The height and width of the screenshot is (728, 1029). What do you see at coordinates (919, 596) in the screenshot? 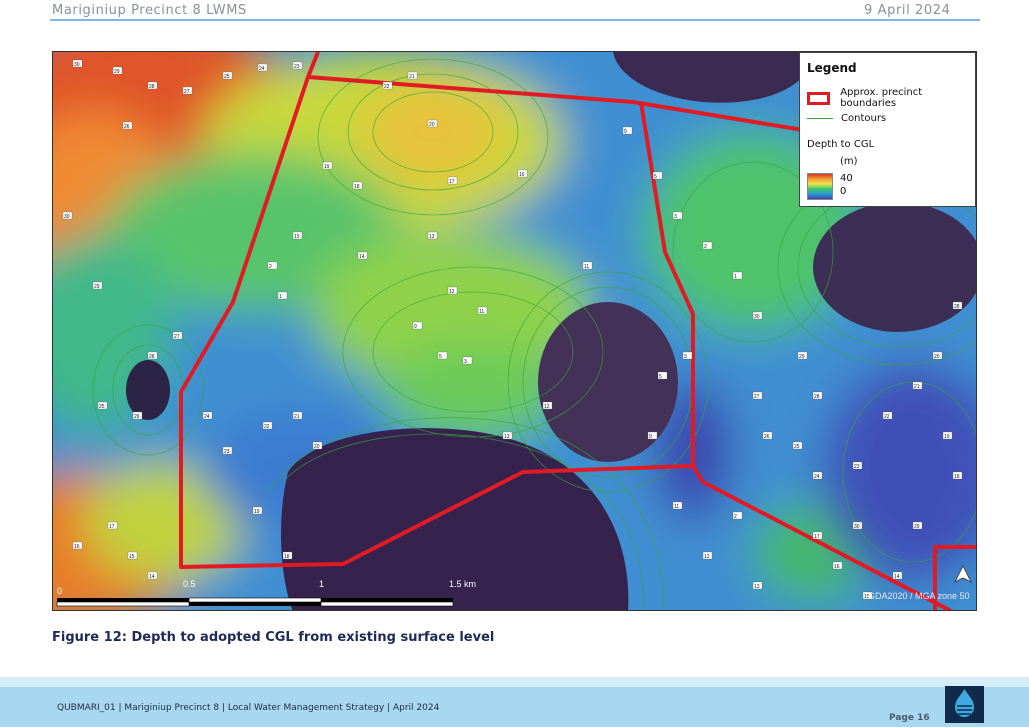
I see `crs-label: GDA2020 / MGA zone 50` at bounding box center [919, 596].